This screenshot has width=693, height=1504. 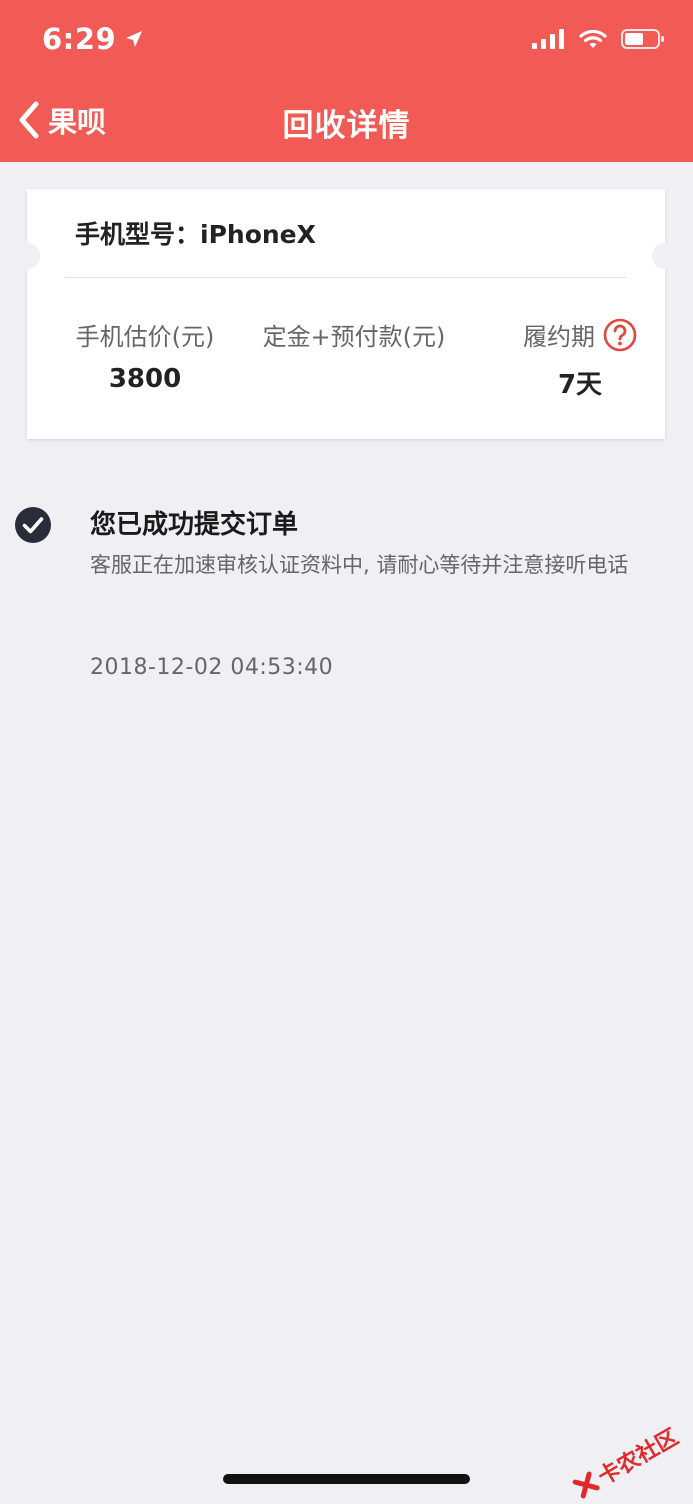 What do you see at coordinates (354, 355) in the screenshot?
I see `deposit-prepay-column: 定金+预付款(元)` at bounding box center [354, 355].